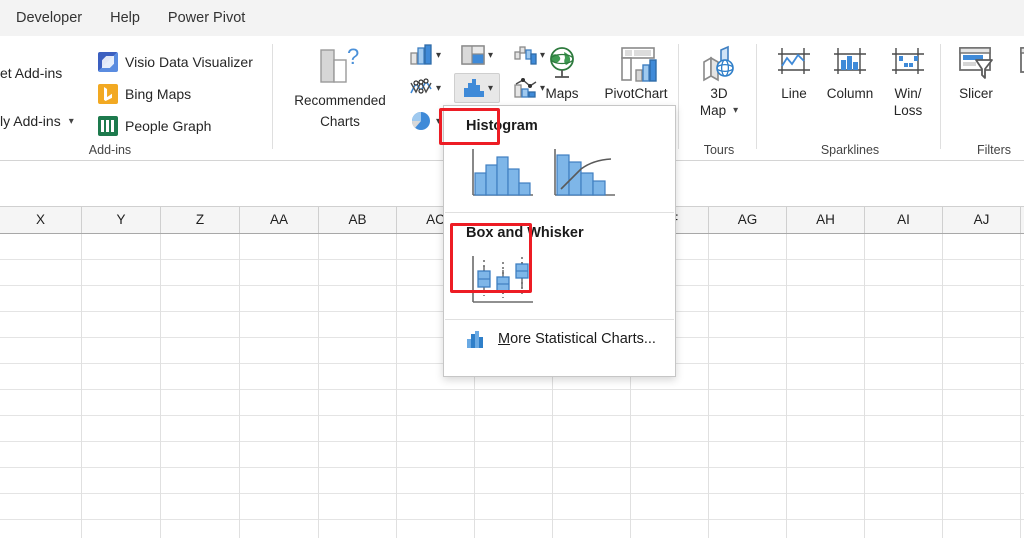 The image size is (1024, 538). What do you see at coordinates (501, 173) in the screenshot?
I see `histogram-chart-thumb` at bounding box center [501, 173].